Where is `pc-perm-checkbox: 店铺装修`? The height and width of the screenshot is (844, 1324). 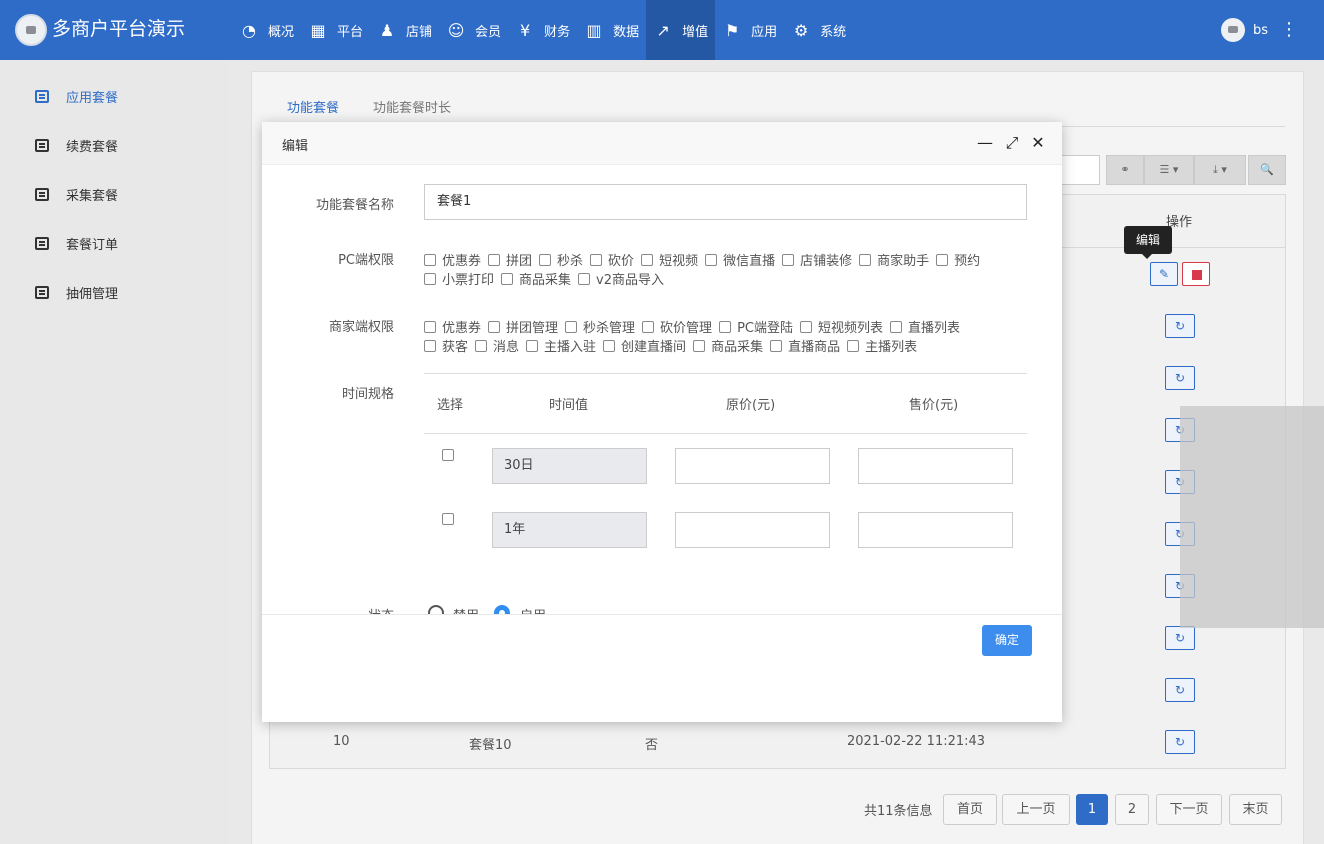
pc-perm-checkbox: 店铺装修 is located at coordinates (817, 259).